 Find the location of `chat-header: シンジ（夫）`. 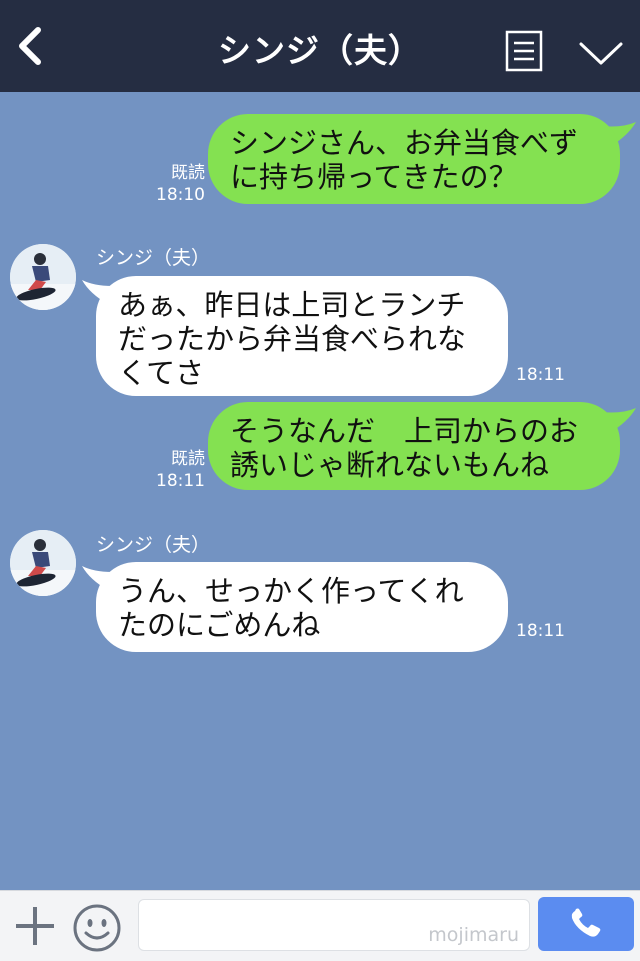

chat-header: シンジ（夫） is located at coordinates (320, 46).